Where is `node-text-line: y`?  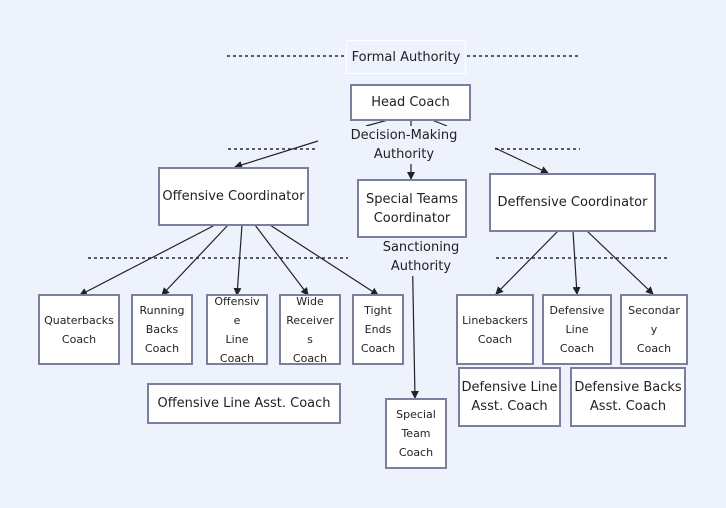
node-text-line: y is located at coordinates (654, 329).